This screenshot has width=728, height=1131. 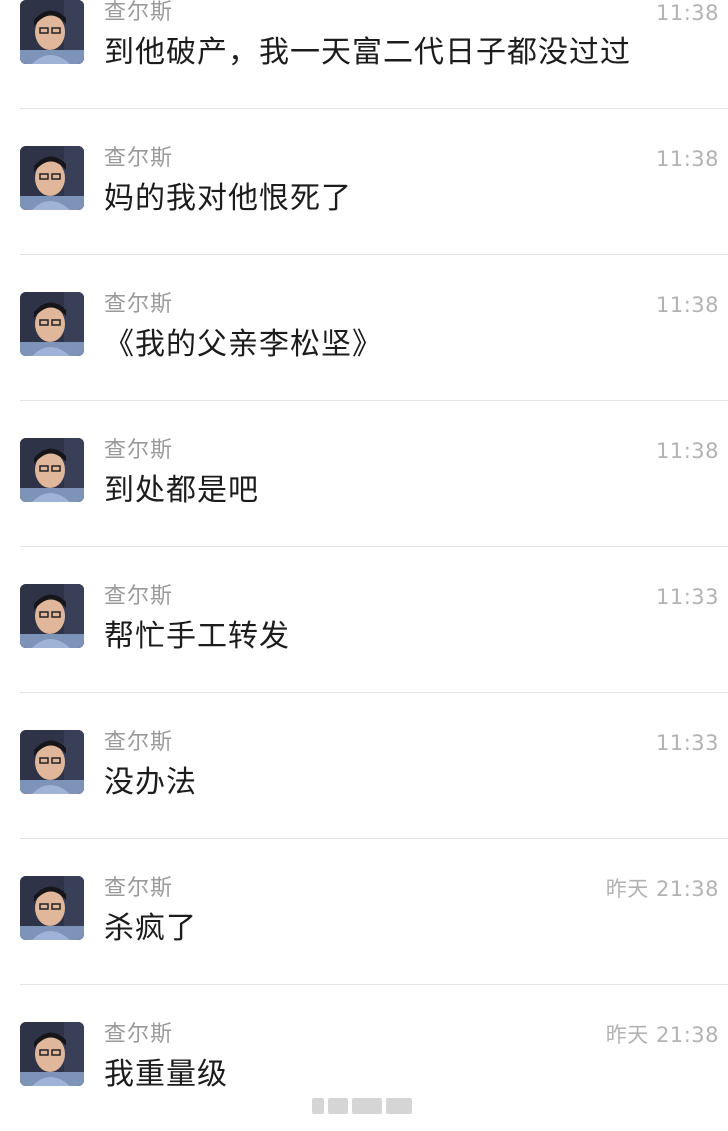 I want to click on message-text: 我重量级, so click(x=166, y=1074).